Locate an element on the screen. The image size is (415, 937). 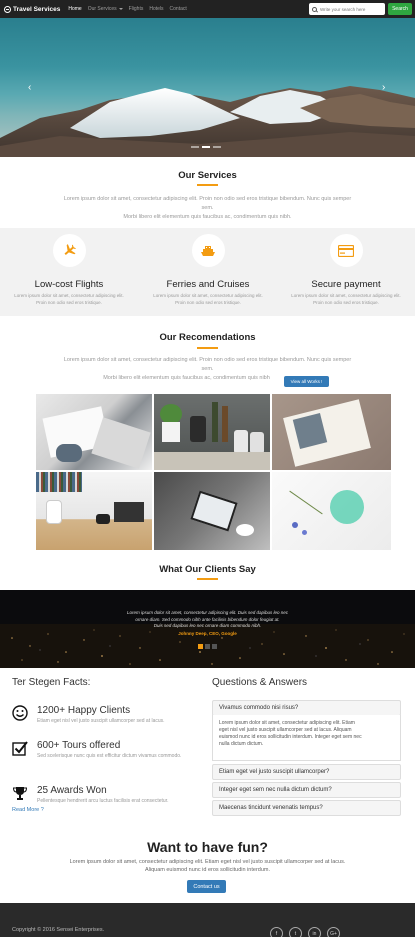
chevron-right-icon: › is located at coordinates (383, 87).